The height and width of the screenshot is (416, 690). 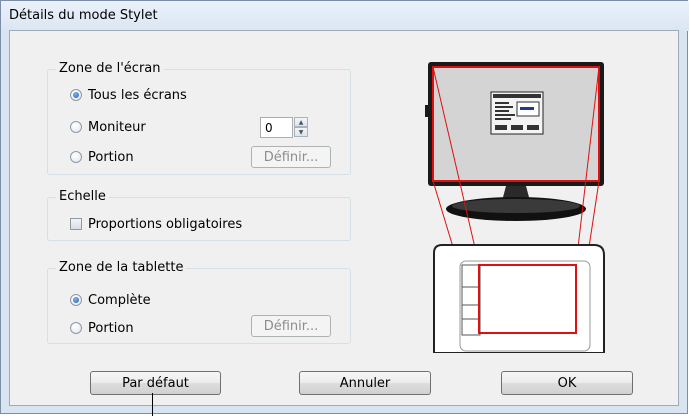 I want to click on radio-monitor: Moniteur, so click(x=108, y=127).